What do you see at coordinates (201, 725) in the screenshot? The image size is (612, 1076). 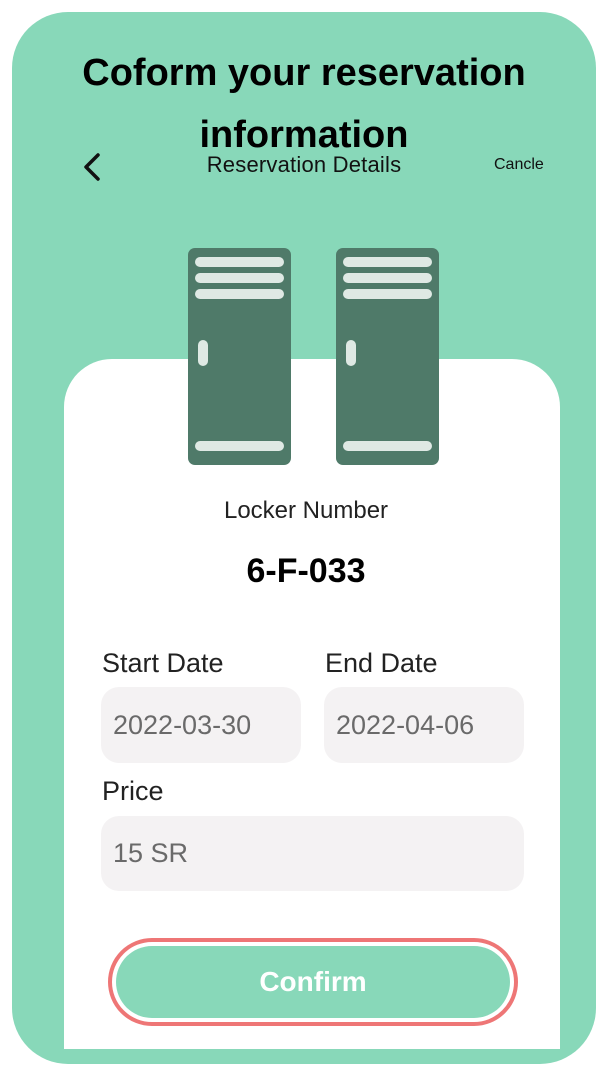 I see `start-date-field: 2022-03-30` at bounding box center [201, 725].